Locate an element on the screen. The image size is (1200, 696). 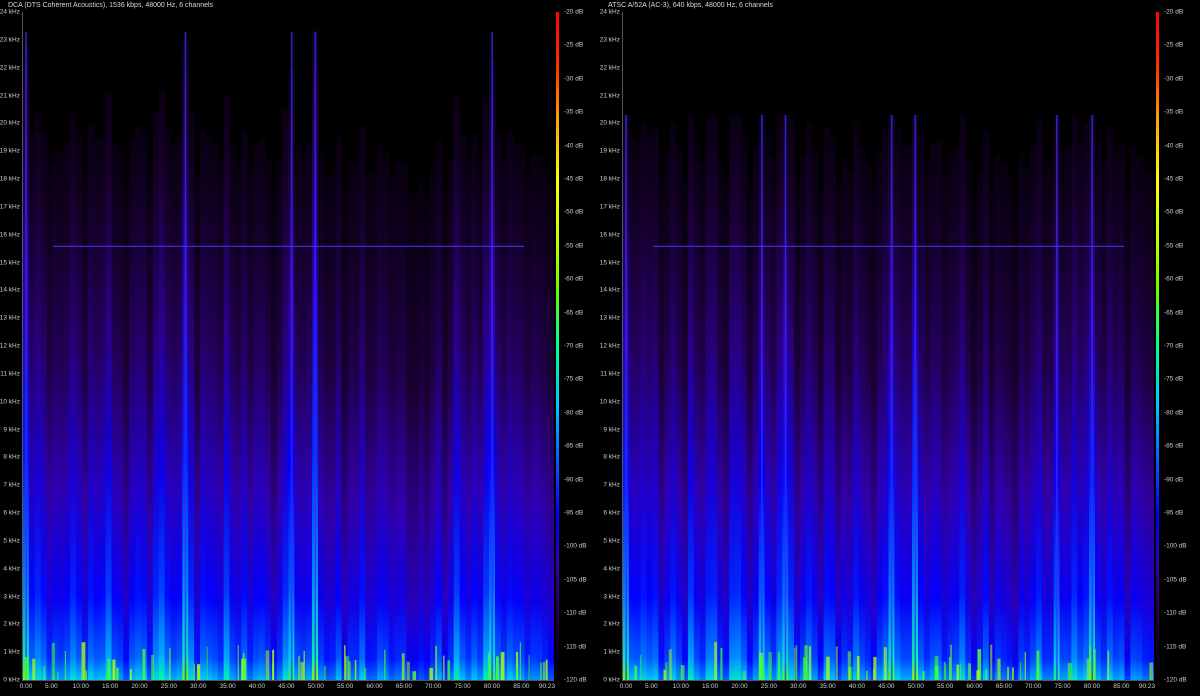
db-tick-label: -55 dB is located at coordinates (574, 246).